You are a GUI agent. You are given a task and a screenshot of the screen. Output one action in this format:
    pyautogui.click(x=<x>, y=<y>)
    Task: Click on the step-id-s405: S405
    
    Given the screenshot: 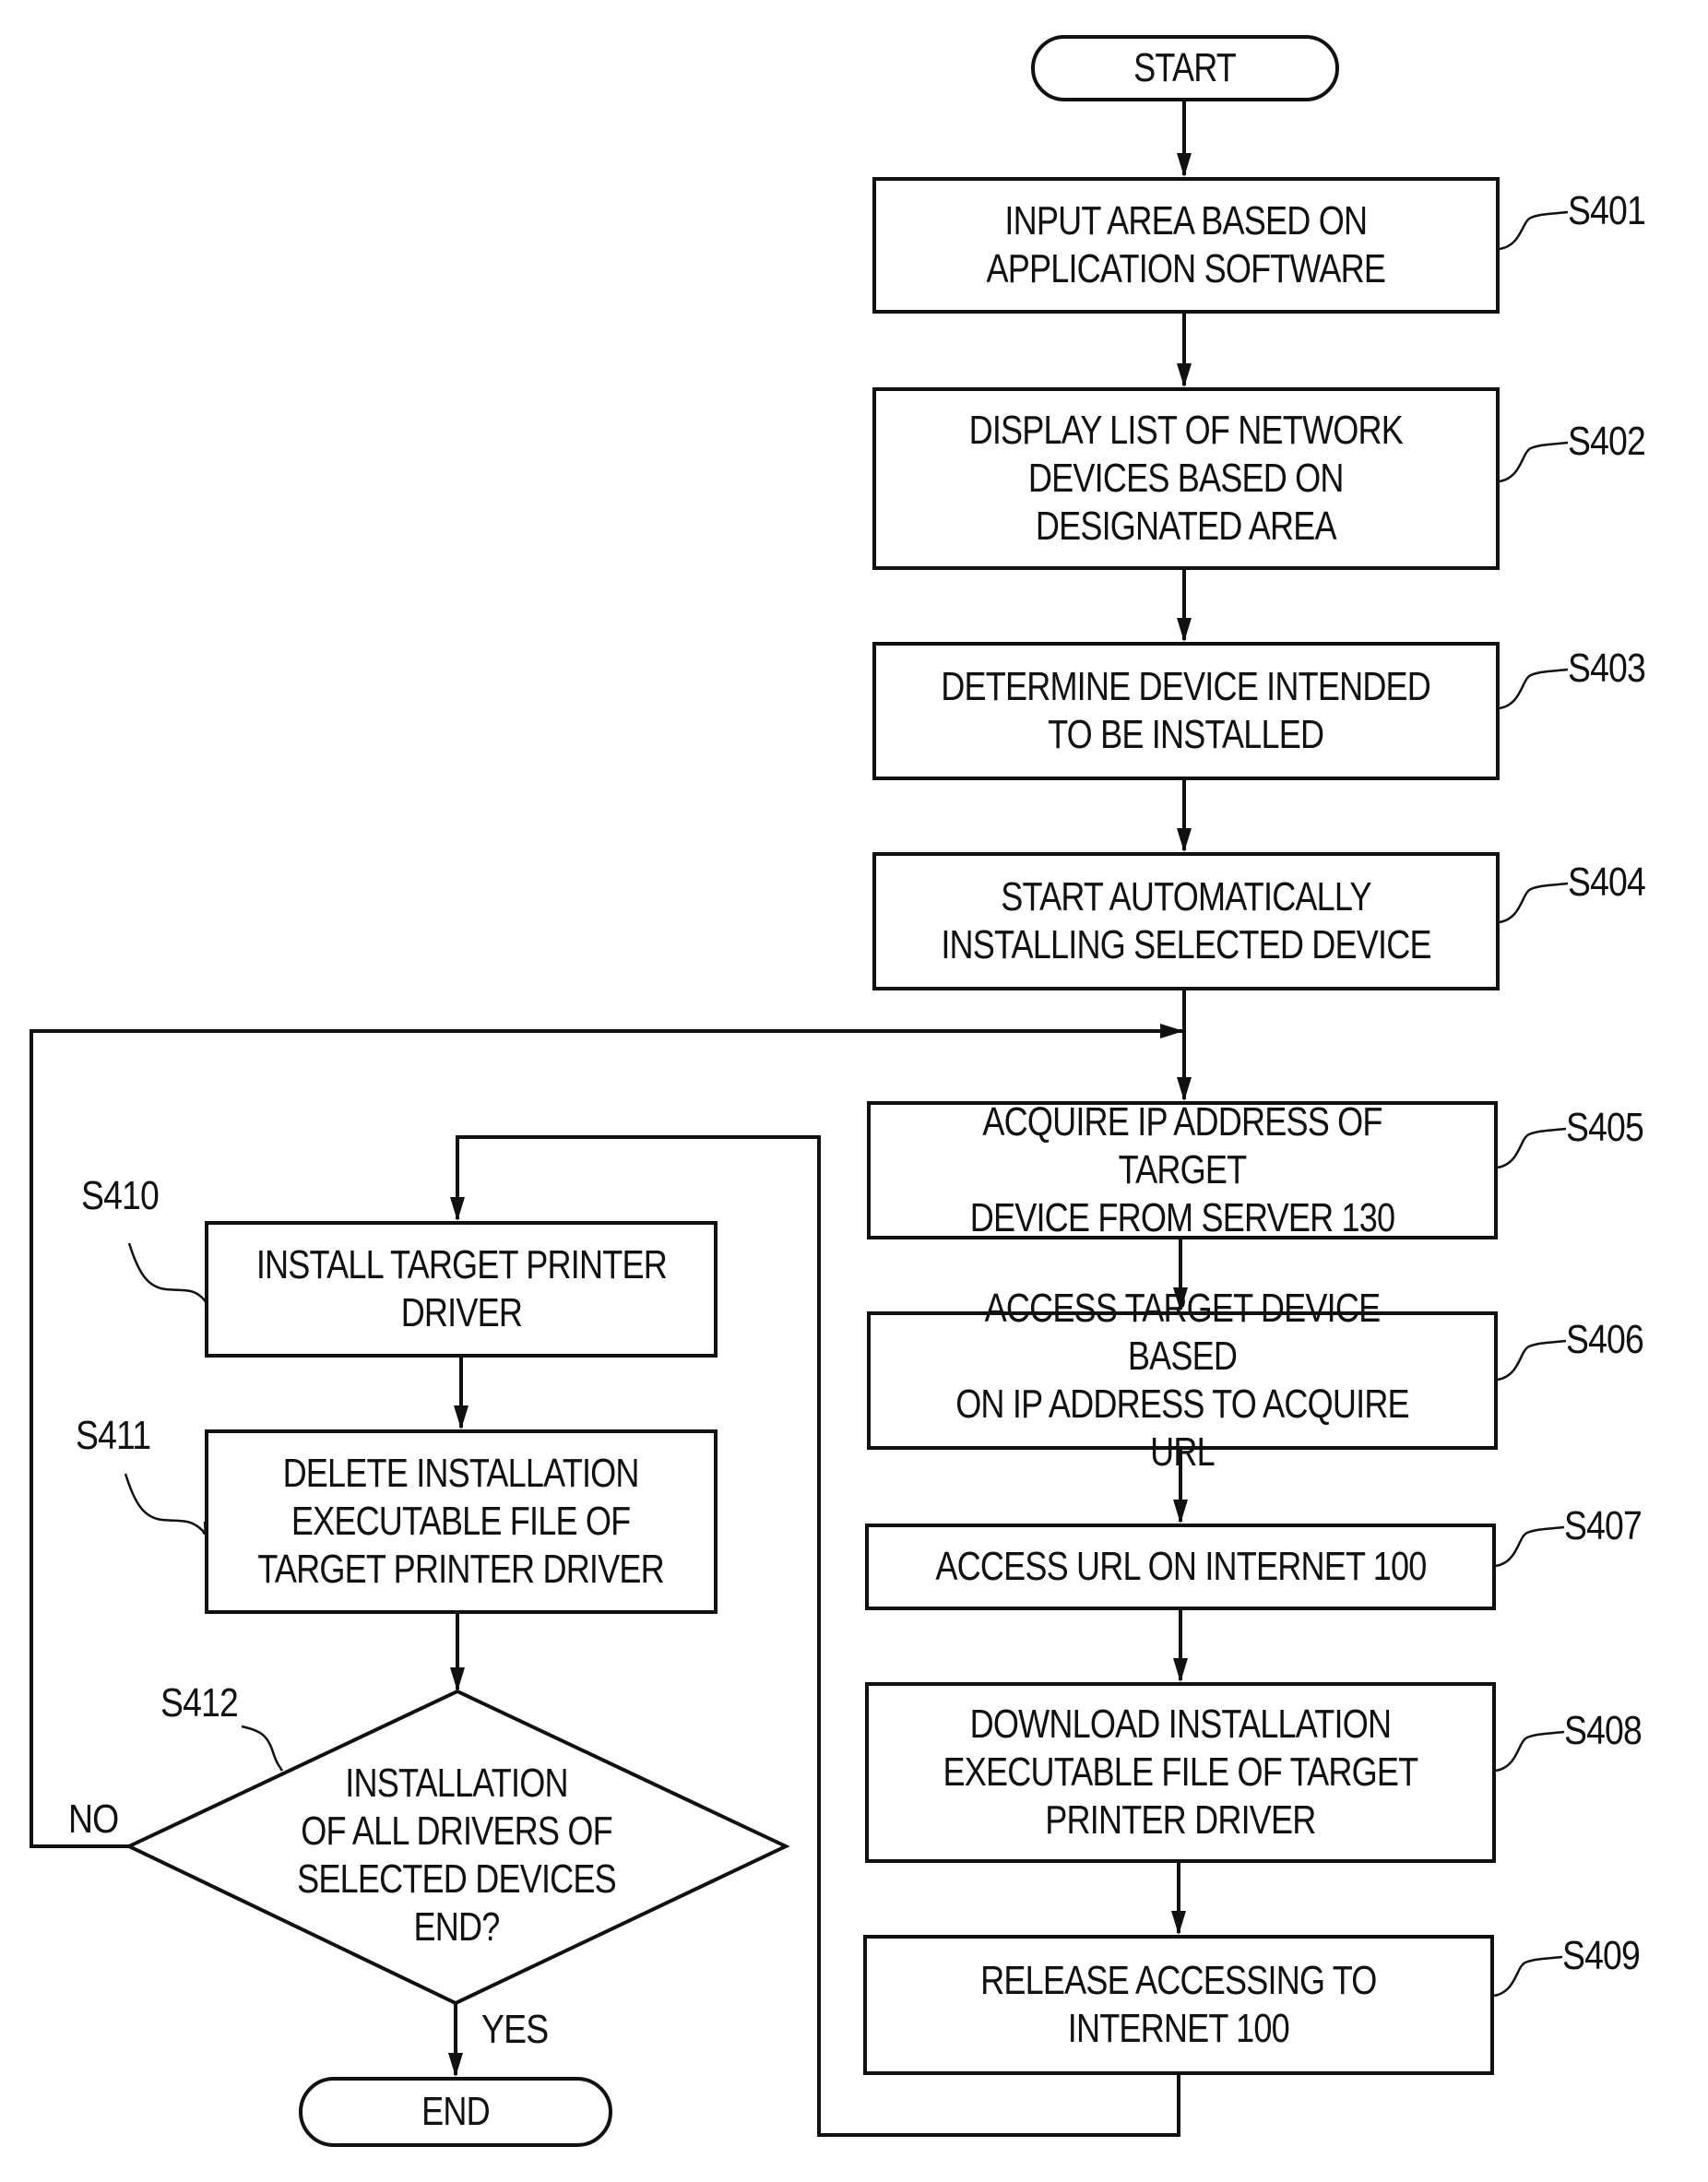 What is the action you would take?
    pyautogui.click(x=1605, y=1127)
    